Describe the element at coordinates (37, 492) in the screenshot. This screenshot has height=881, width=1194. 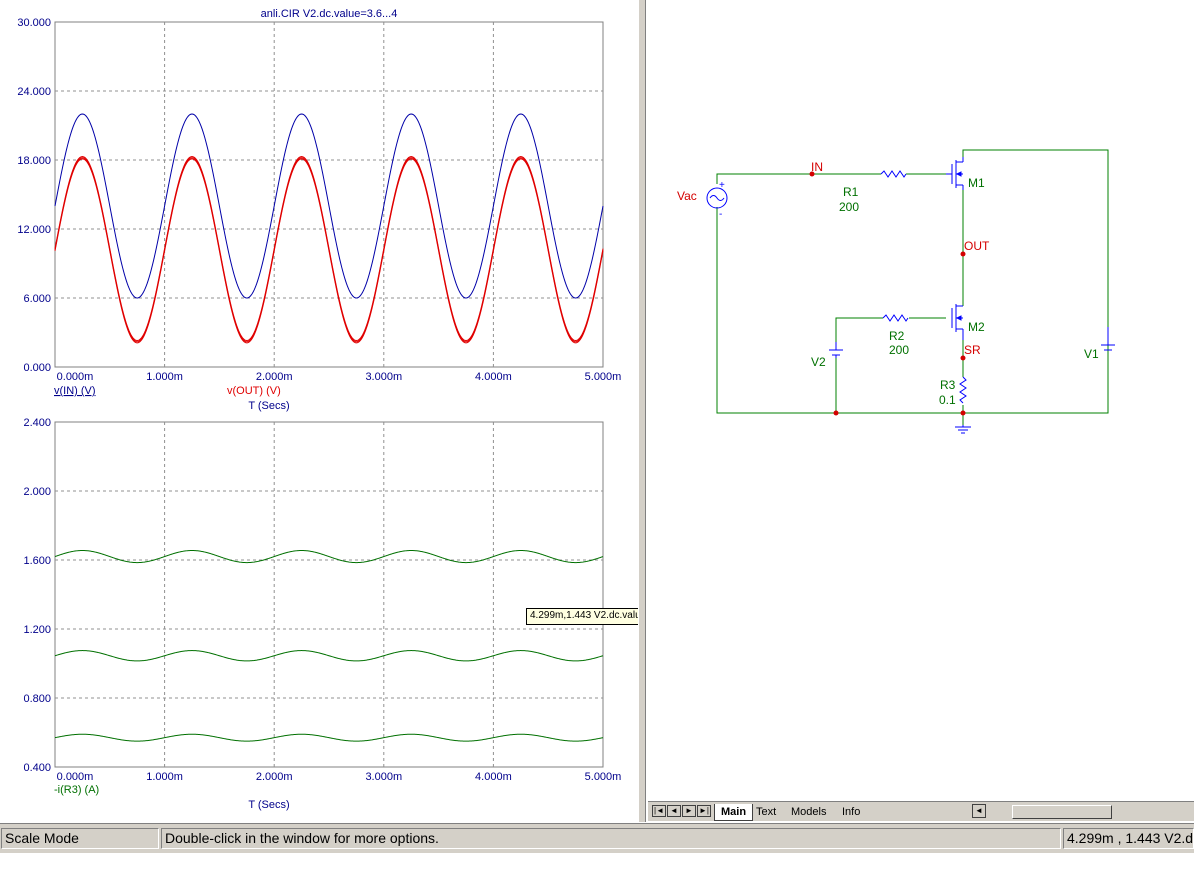
I see `y-tick-label: 2.000` at that location.